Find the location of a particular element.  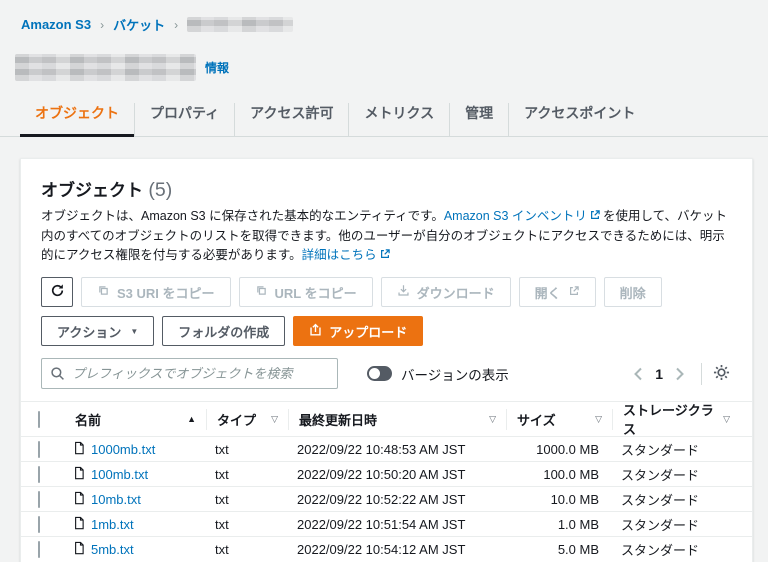

tab-objects: オブジェクト is located at coordinates (77, 120).